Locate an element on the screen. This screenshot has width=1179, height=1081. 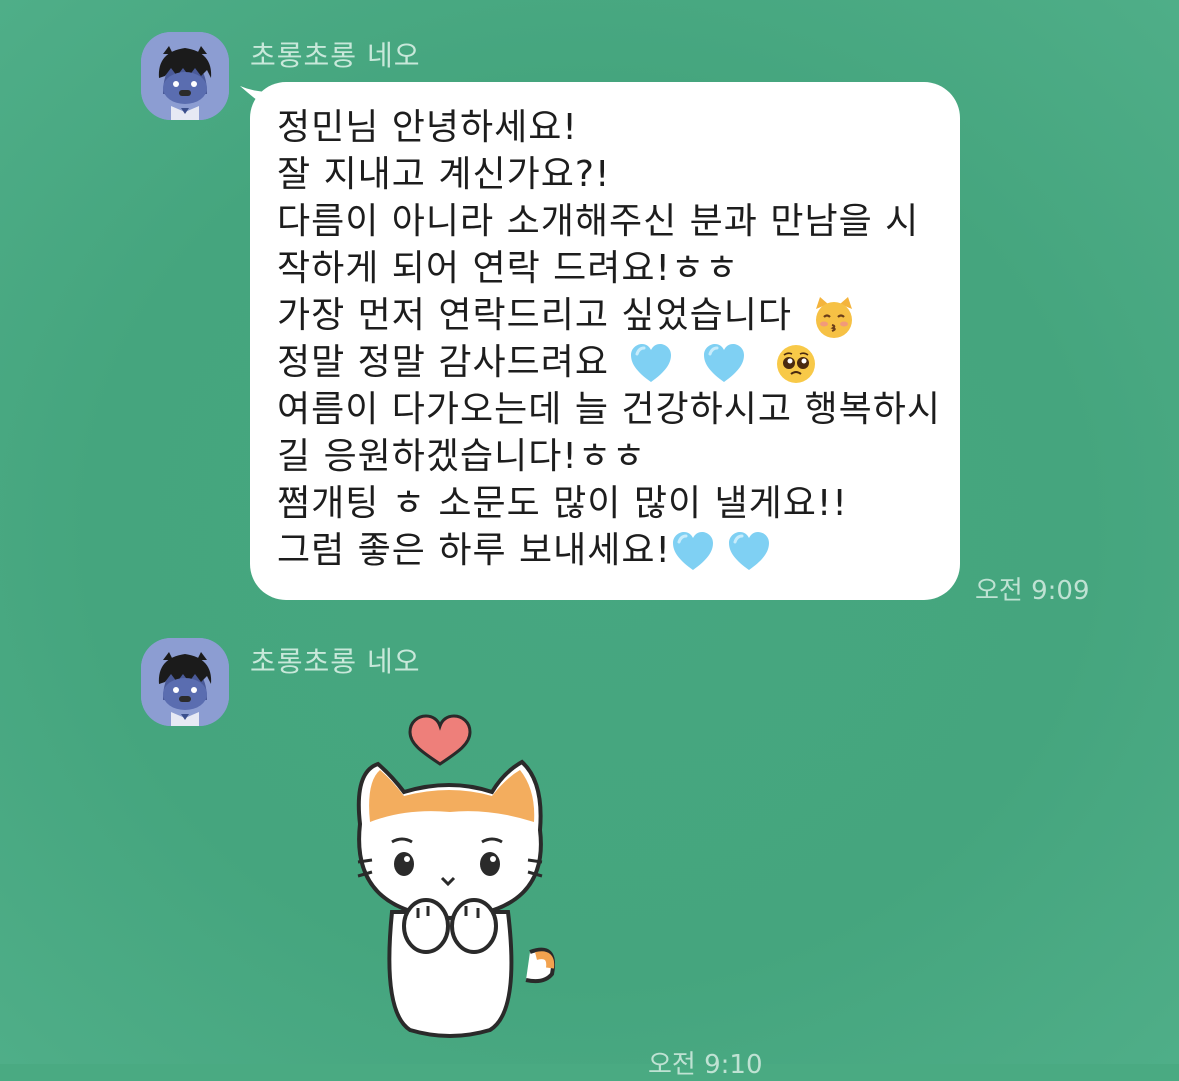
message-line-with-emoji: 그럼 좋은 하루 보내세요! is located at coordinates (617, 550).